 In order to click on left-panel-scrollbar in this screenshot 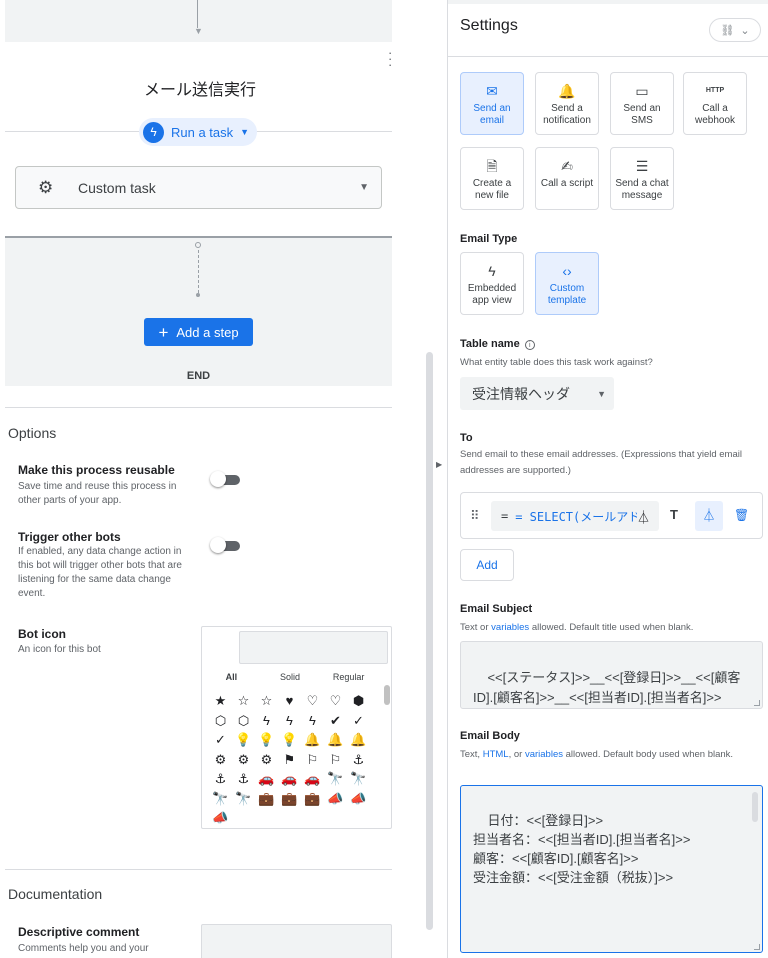, I will do `click(429, 641)`.